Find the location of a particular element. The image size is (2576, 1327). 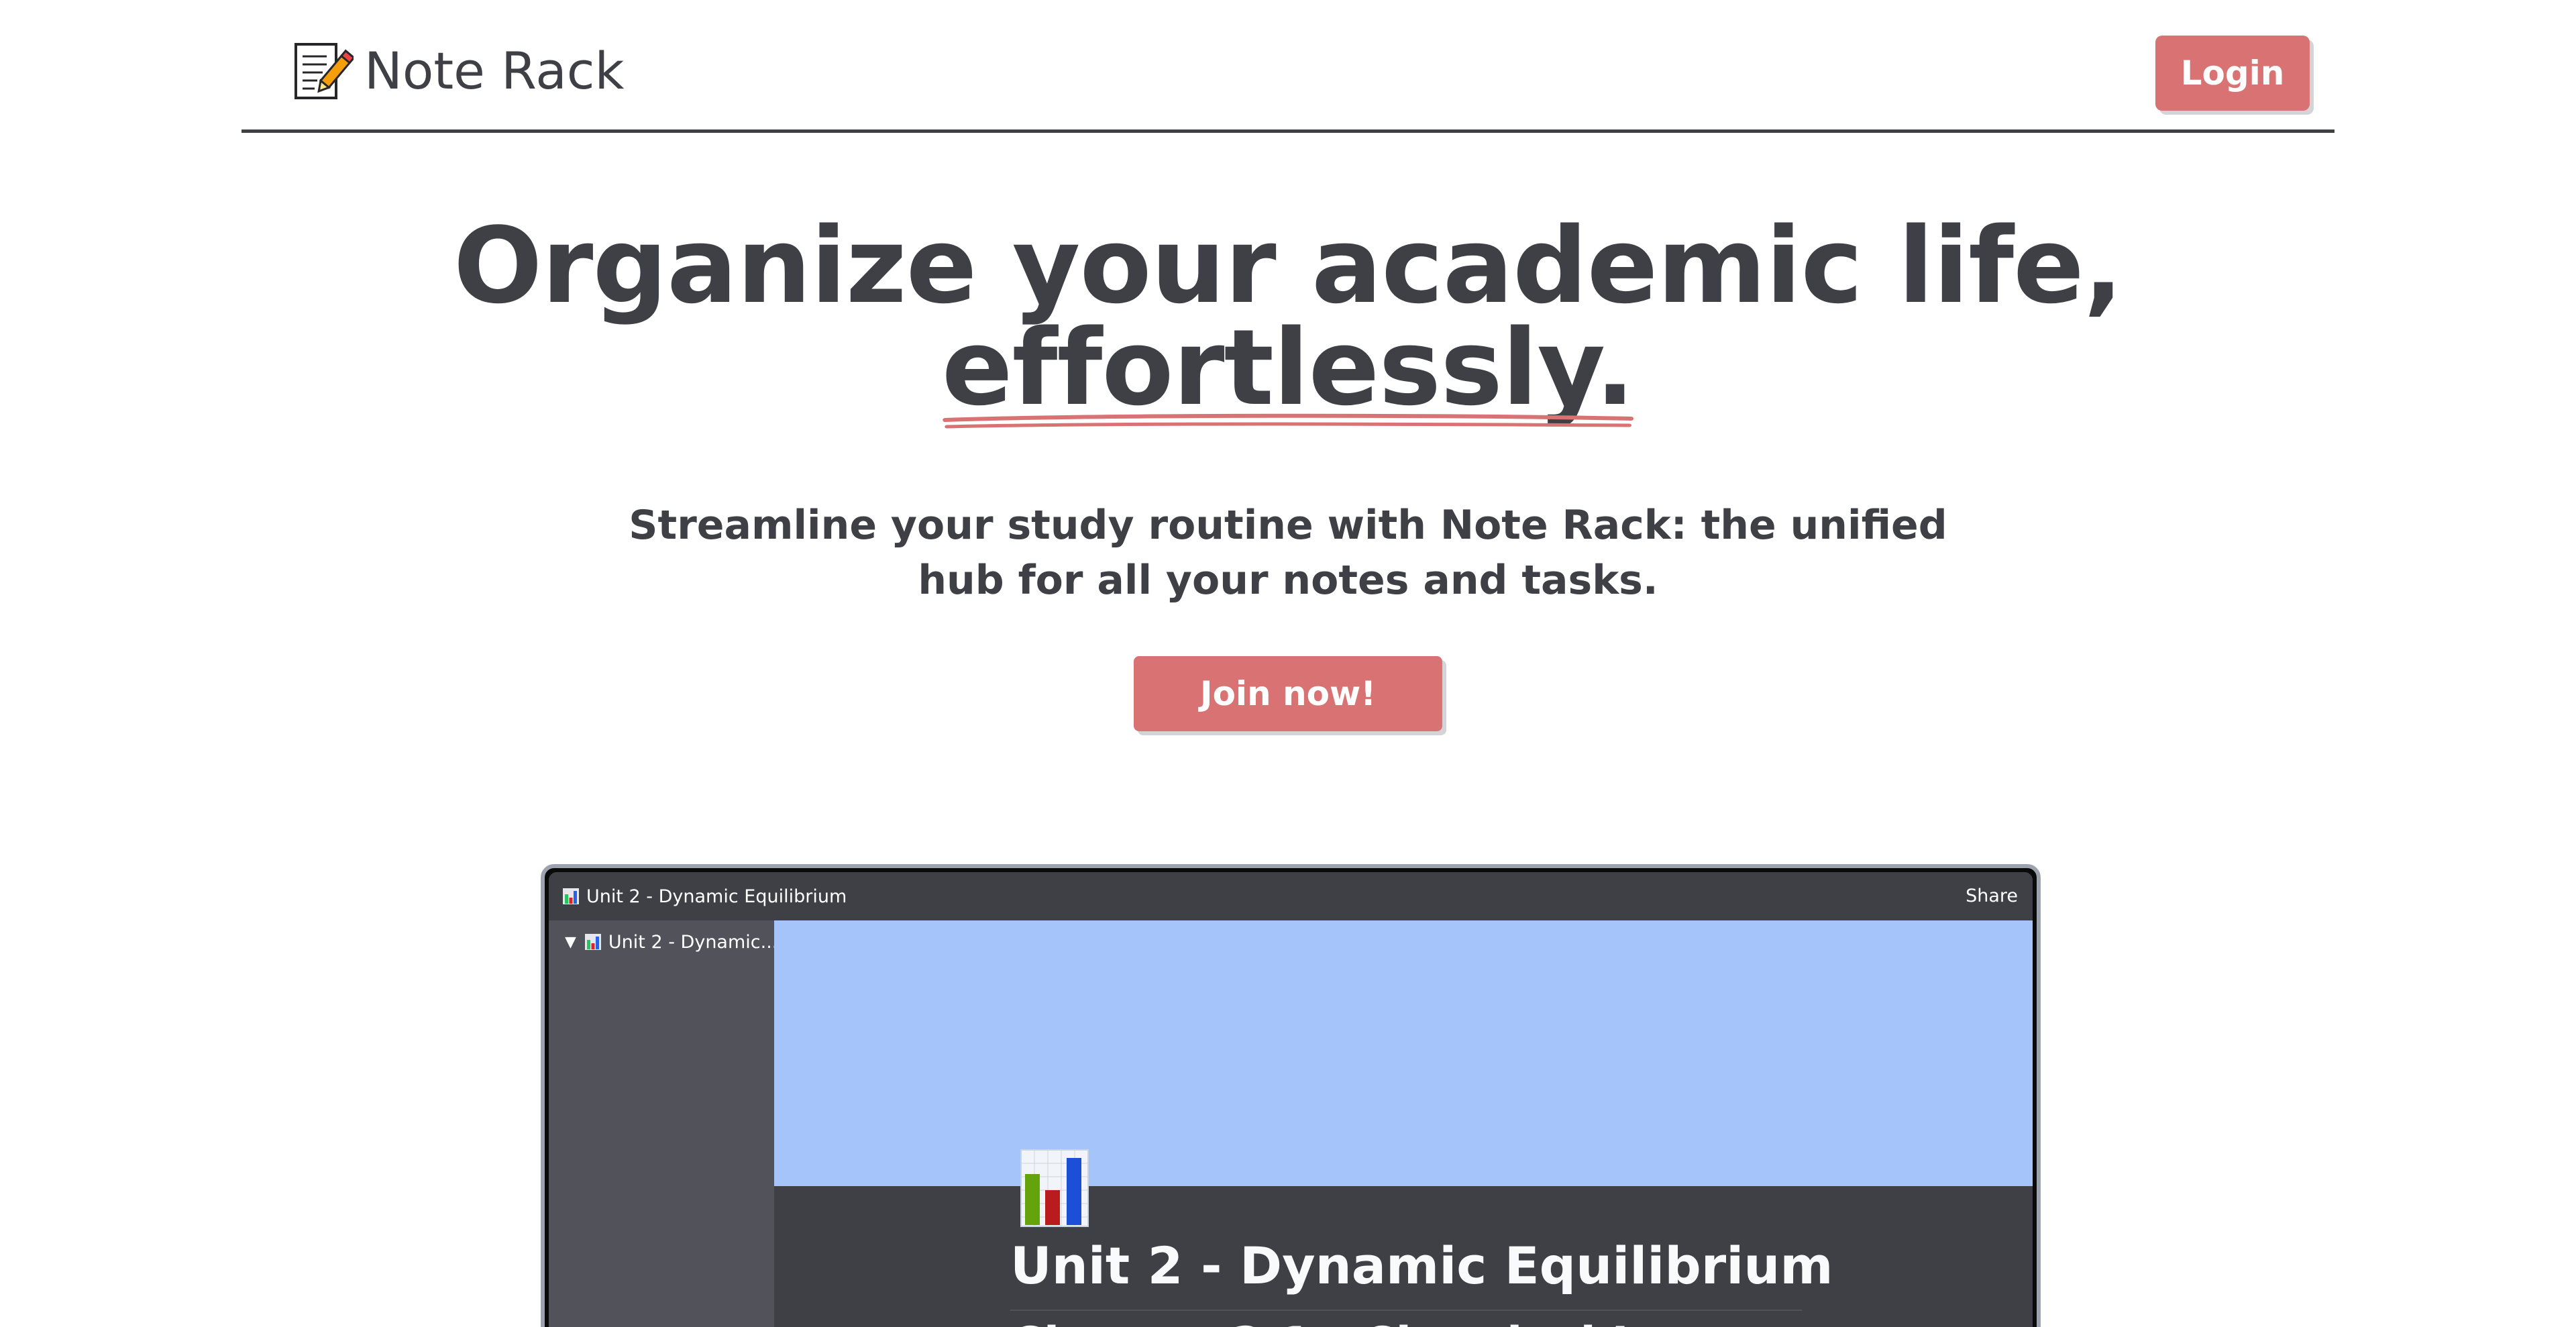

hero-title-line-2: effortlessly. is located at coordinates (1288, 372).